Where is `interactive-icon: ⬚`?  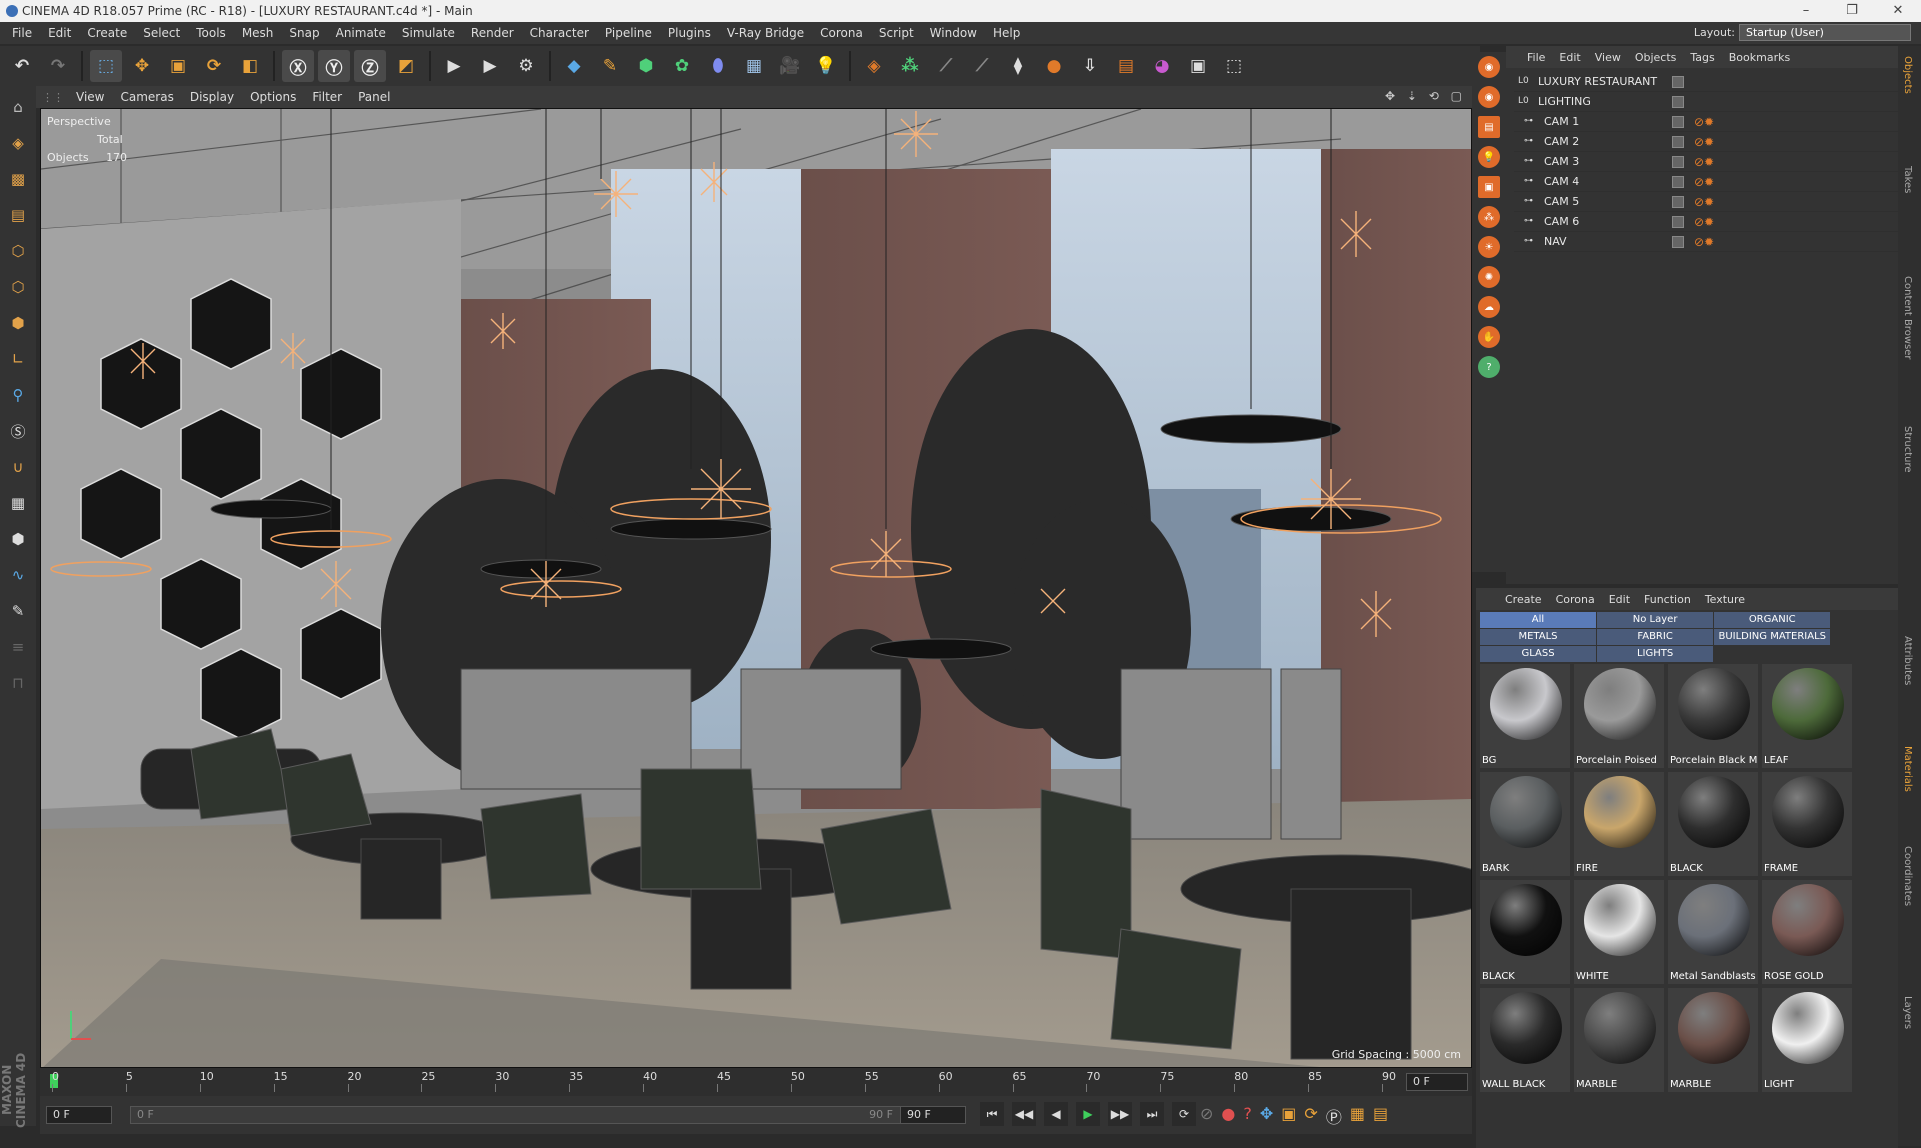
interactive-icon: ⬚ is located at coordinates (1234, 66).